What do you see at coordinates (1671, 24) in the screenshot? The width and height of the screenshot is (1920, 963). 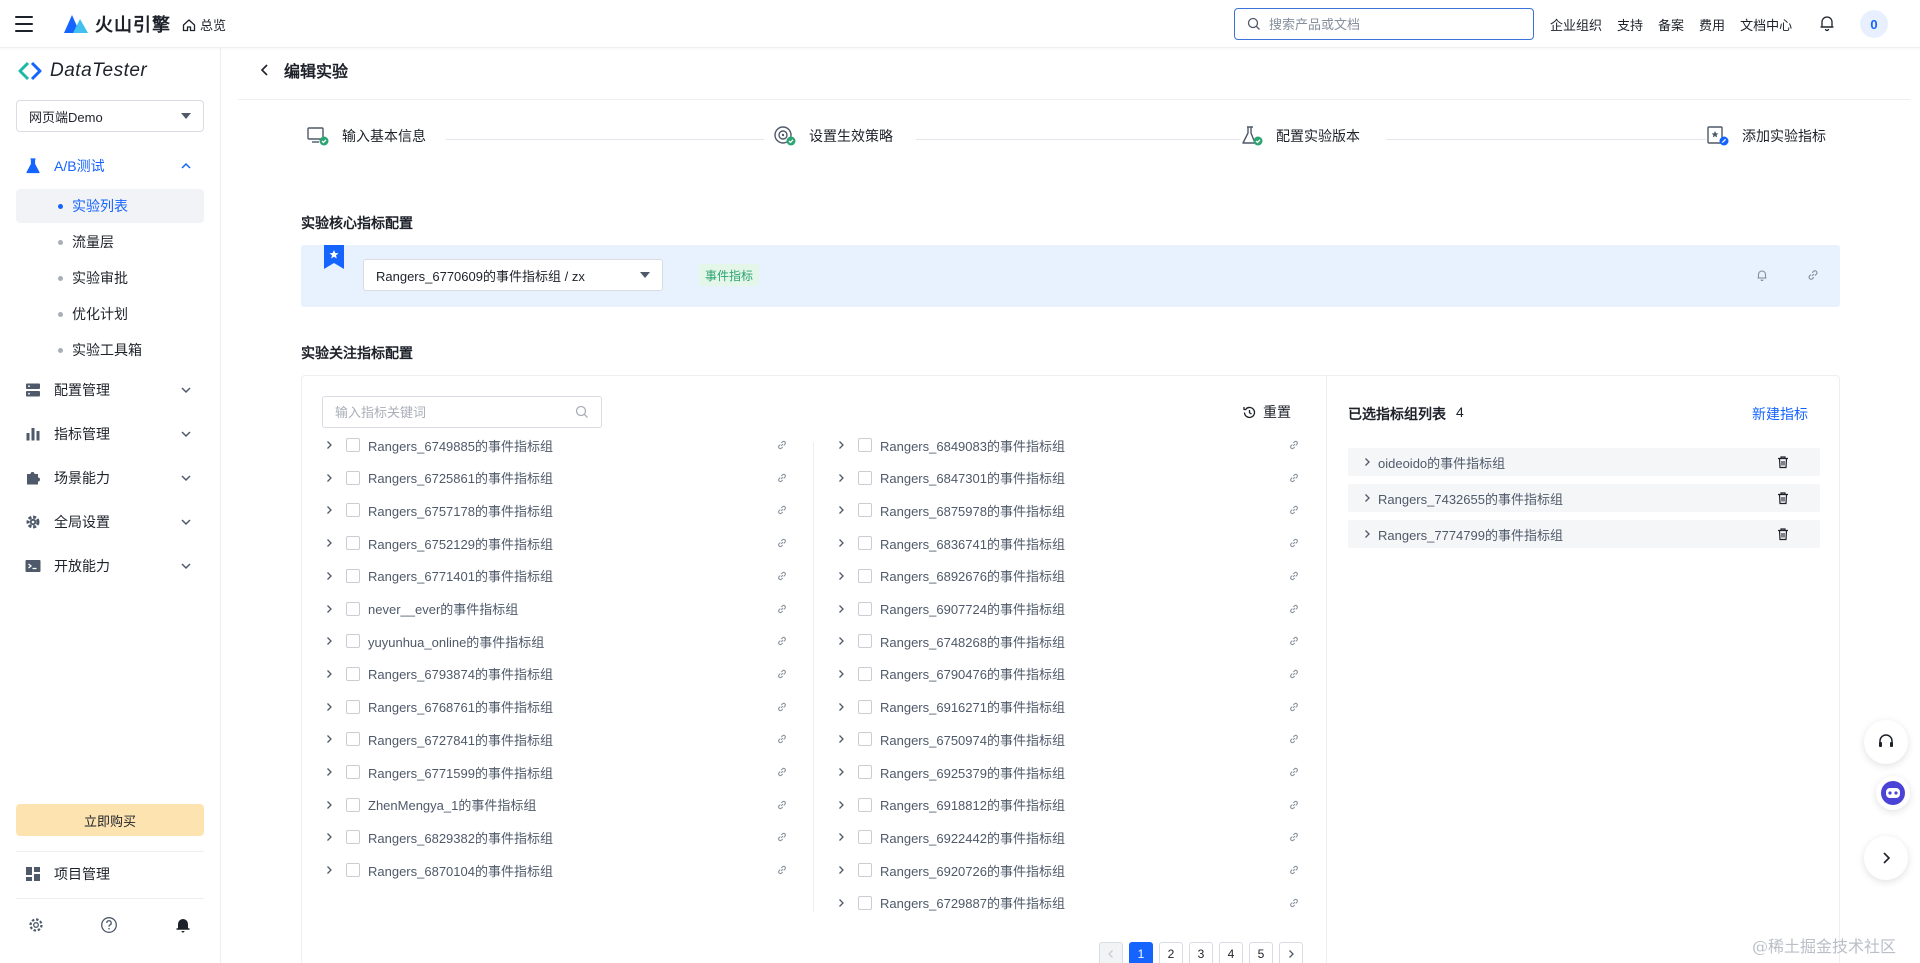 I see `nav-filing: 备案` at bounding box center [1671, 24].